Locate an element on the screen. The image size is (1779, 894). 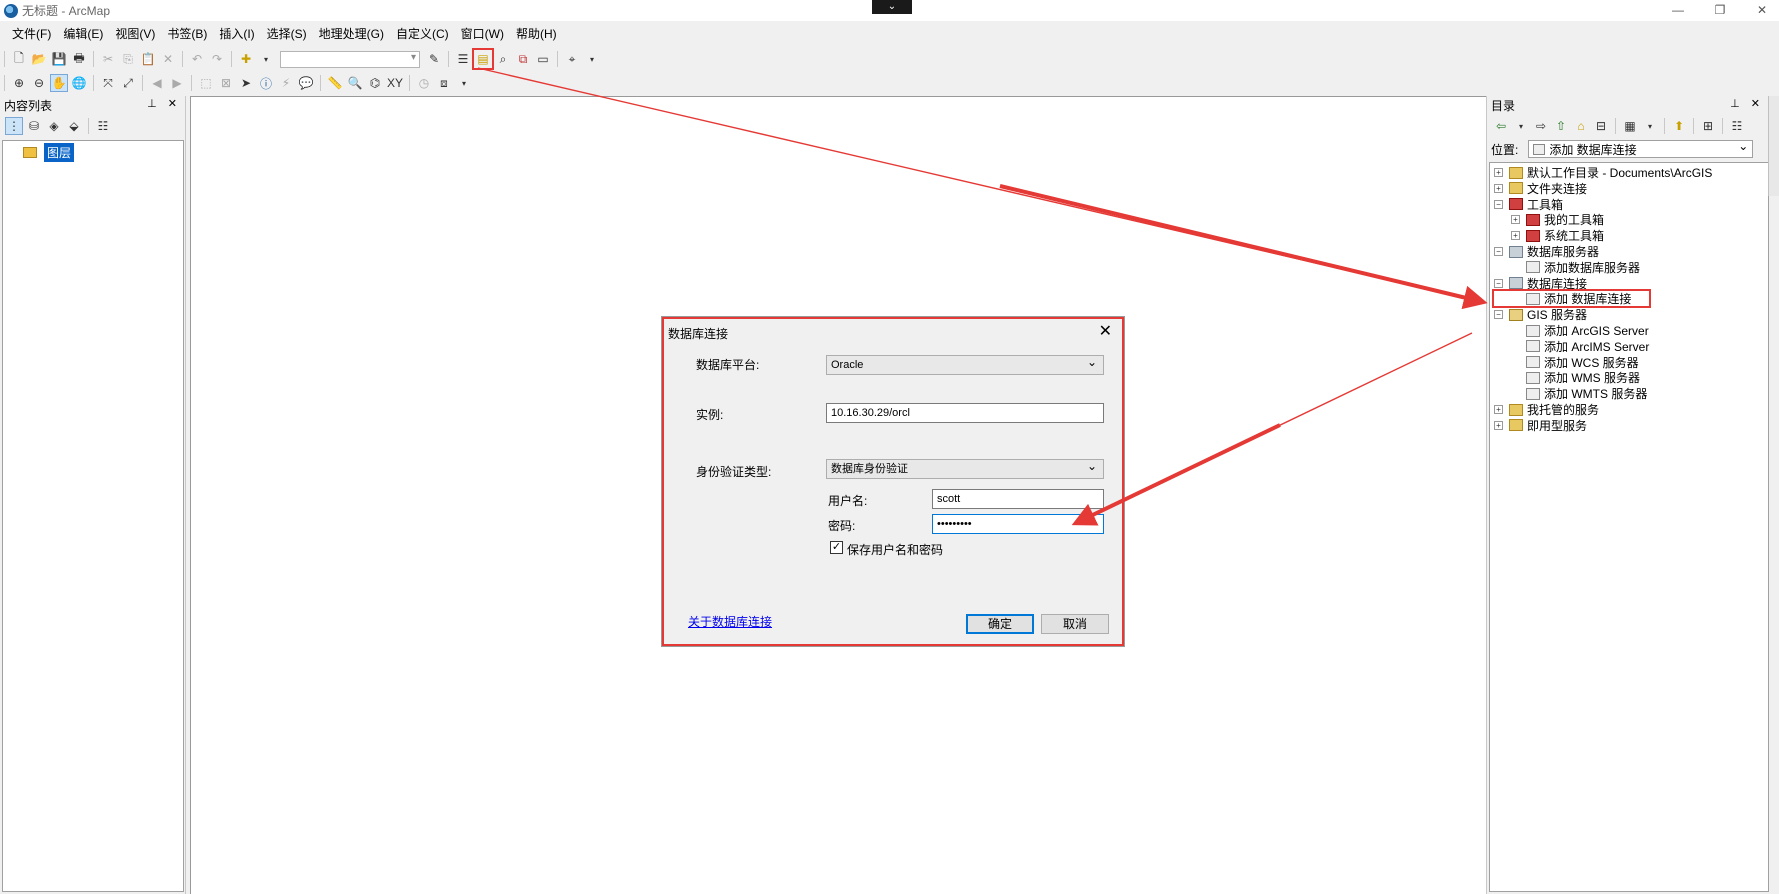
catalog-tree-item: 添加 ArcGIS Server is located at coordinates (1580, 330).